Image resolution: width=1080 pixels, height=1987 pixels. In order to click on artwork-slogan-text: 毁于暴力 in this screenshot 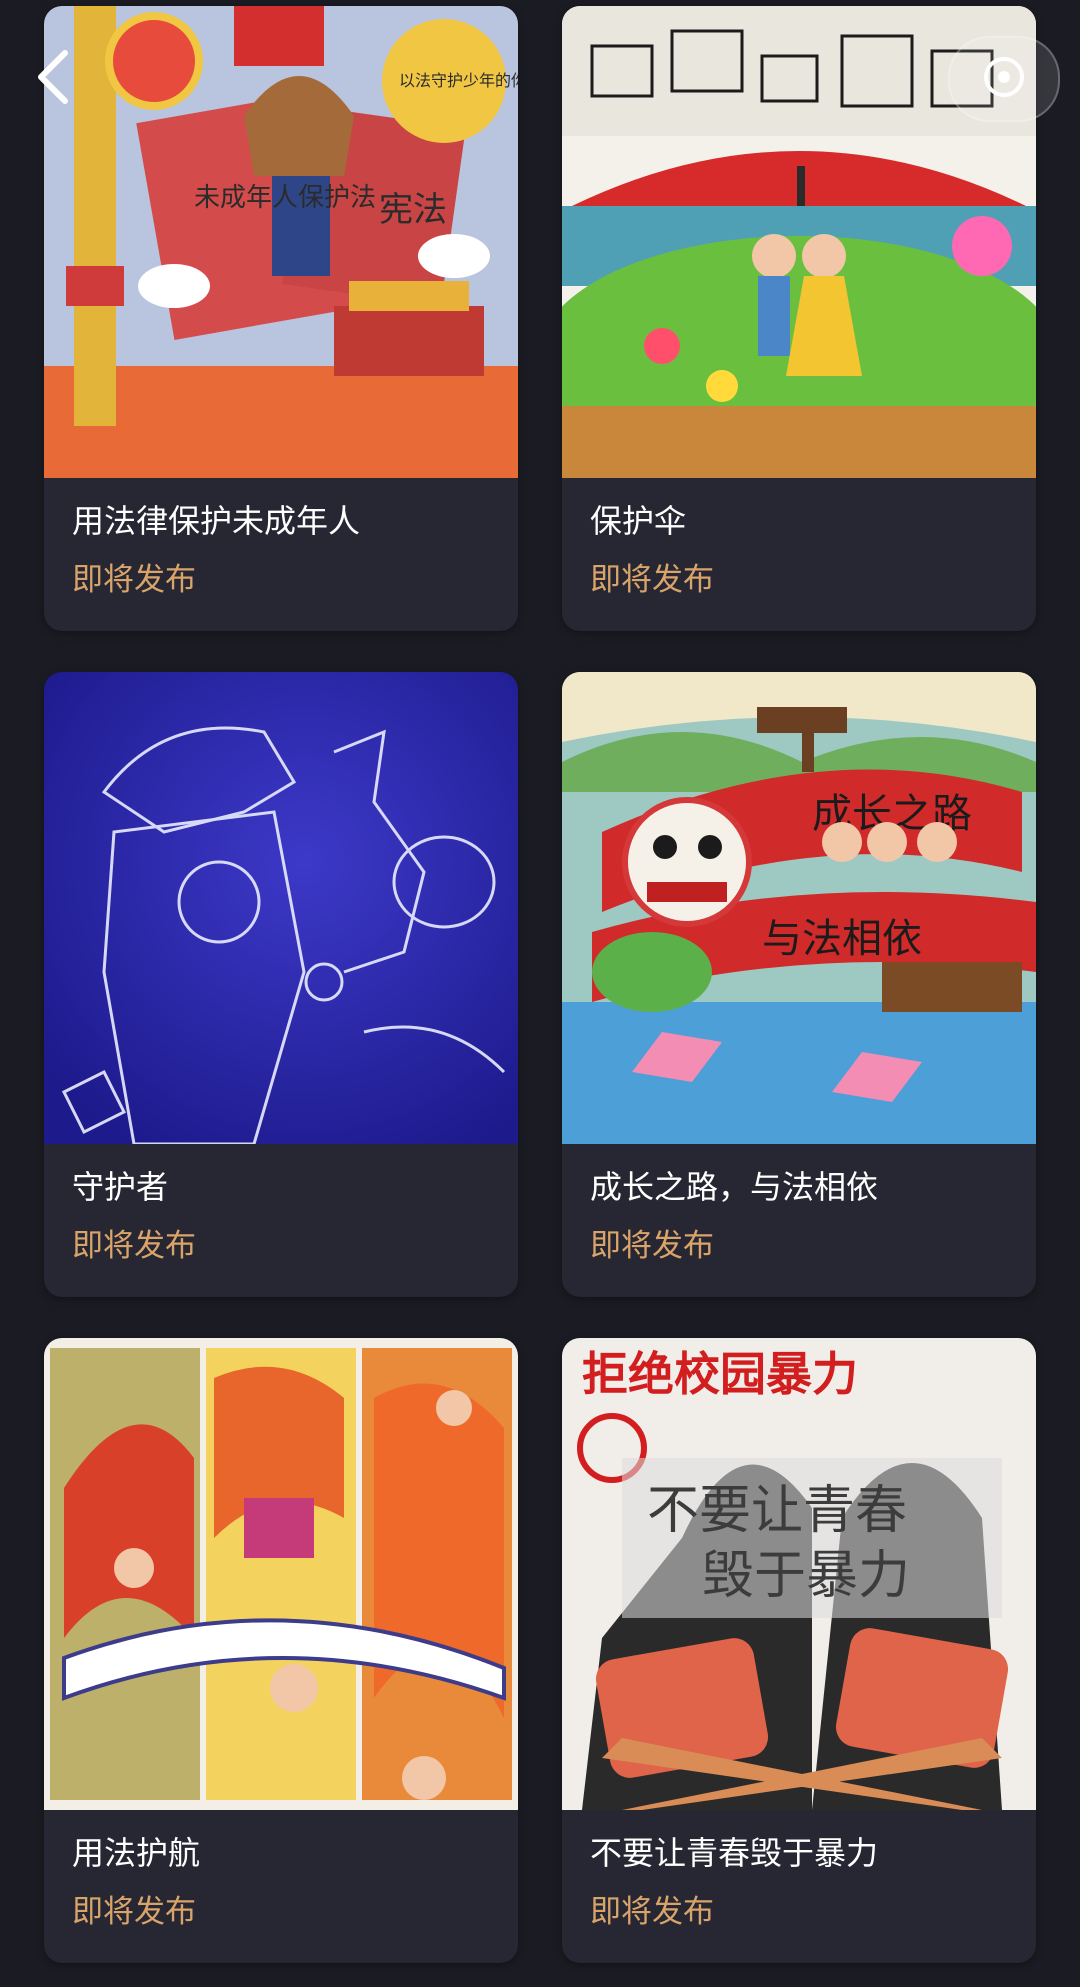, I will do `click(806, 1576)`.